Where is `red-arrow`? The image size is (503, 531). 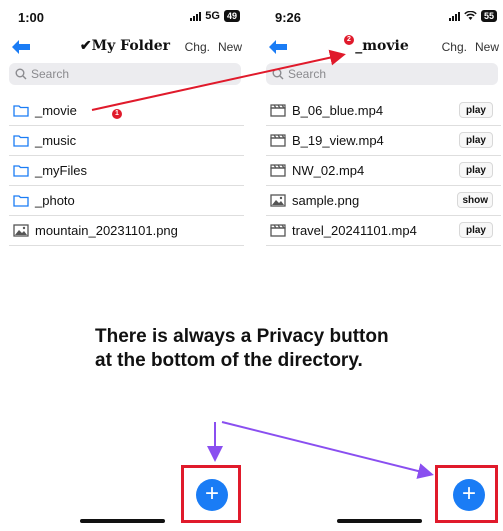
red-arrow is located at coordinates (218, 80).